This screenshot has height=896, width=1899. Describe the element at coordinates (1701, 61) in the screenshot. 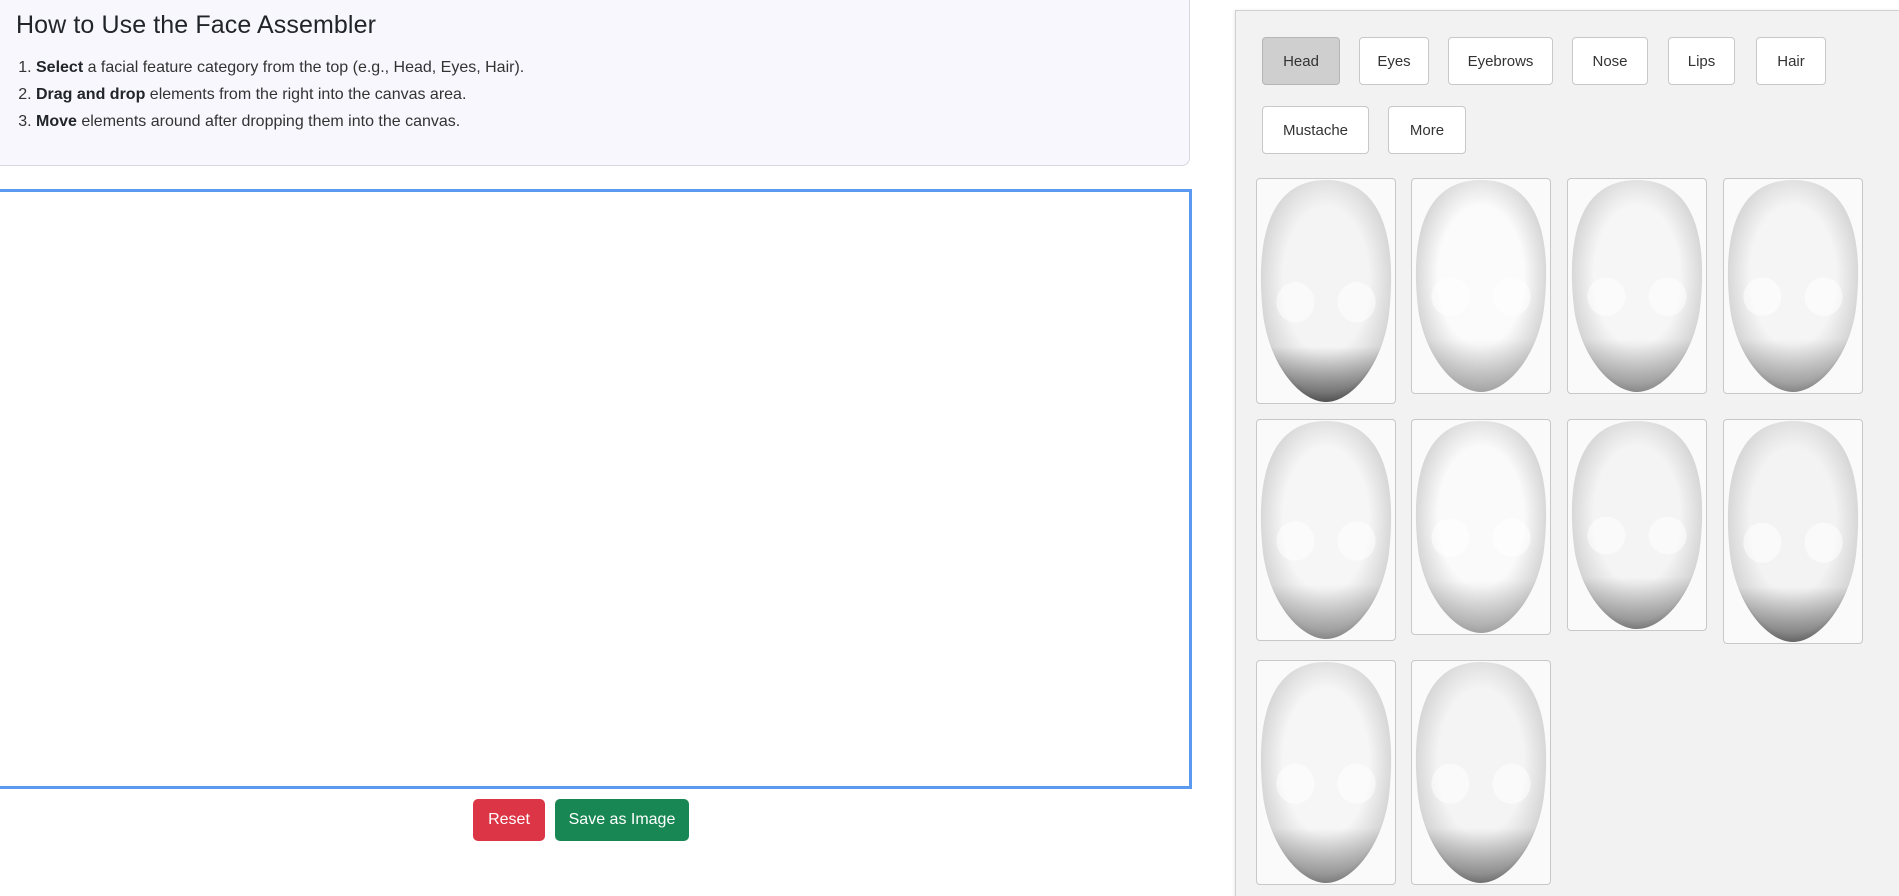

I see `tab-lips: Lips` at that location.